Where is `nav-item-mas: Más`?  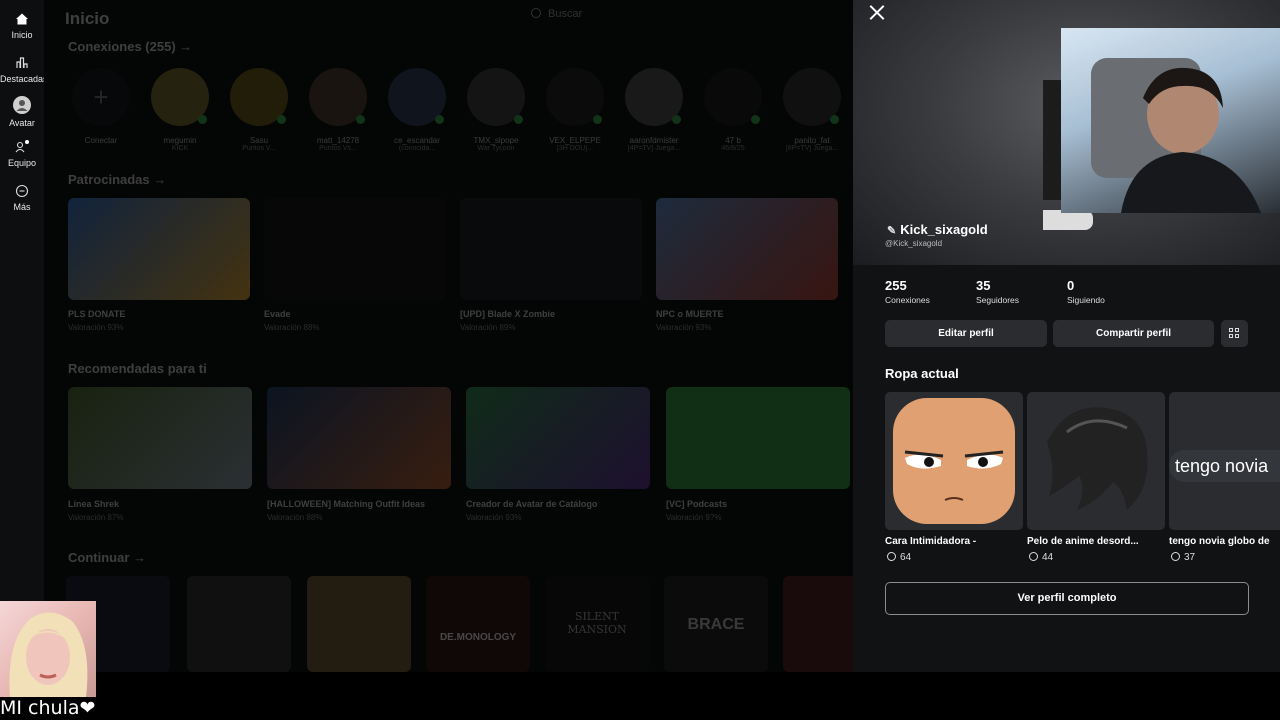
nav-item-mas: Más is located at coordinates (22, 198).